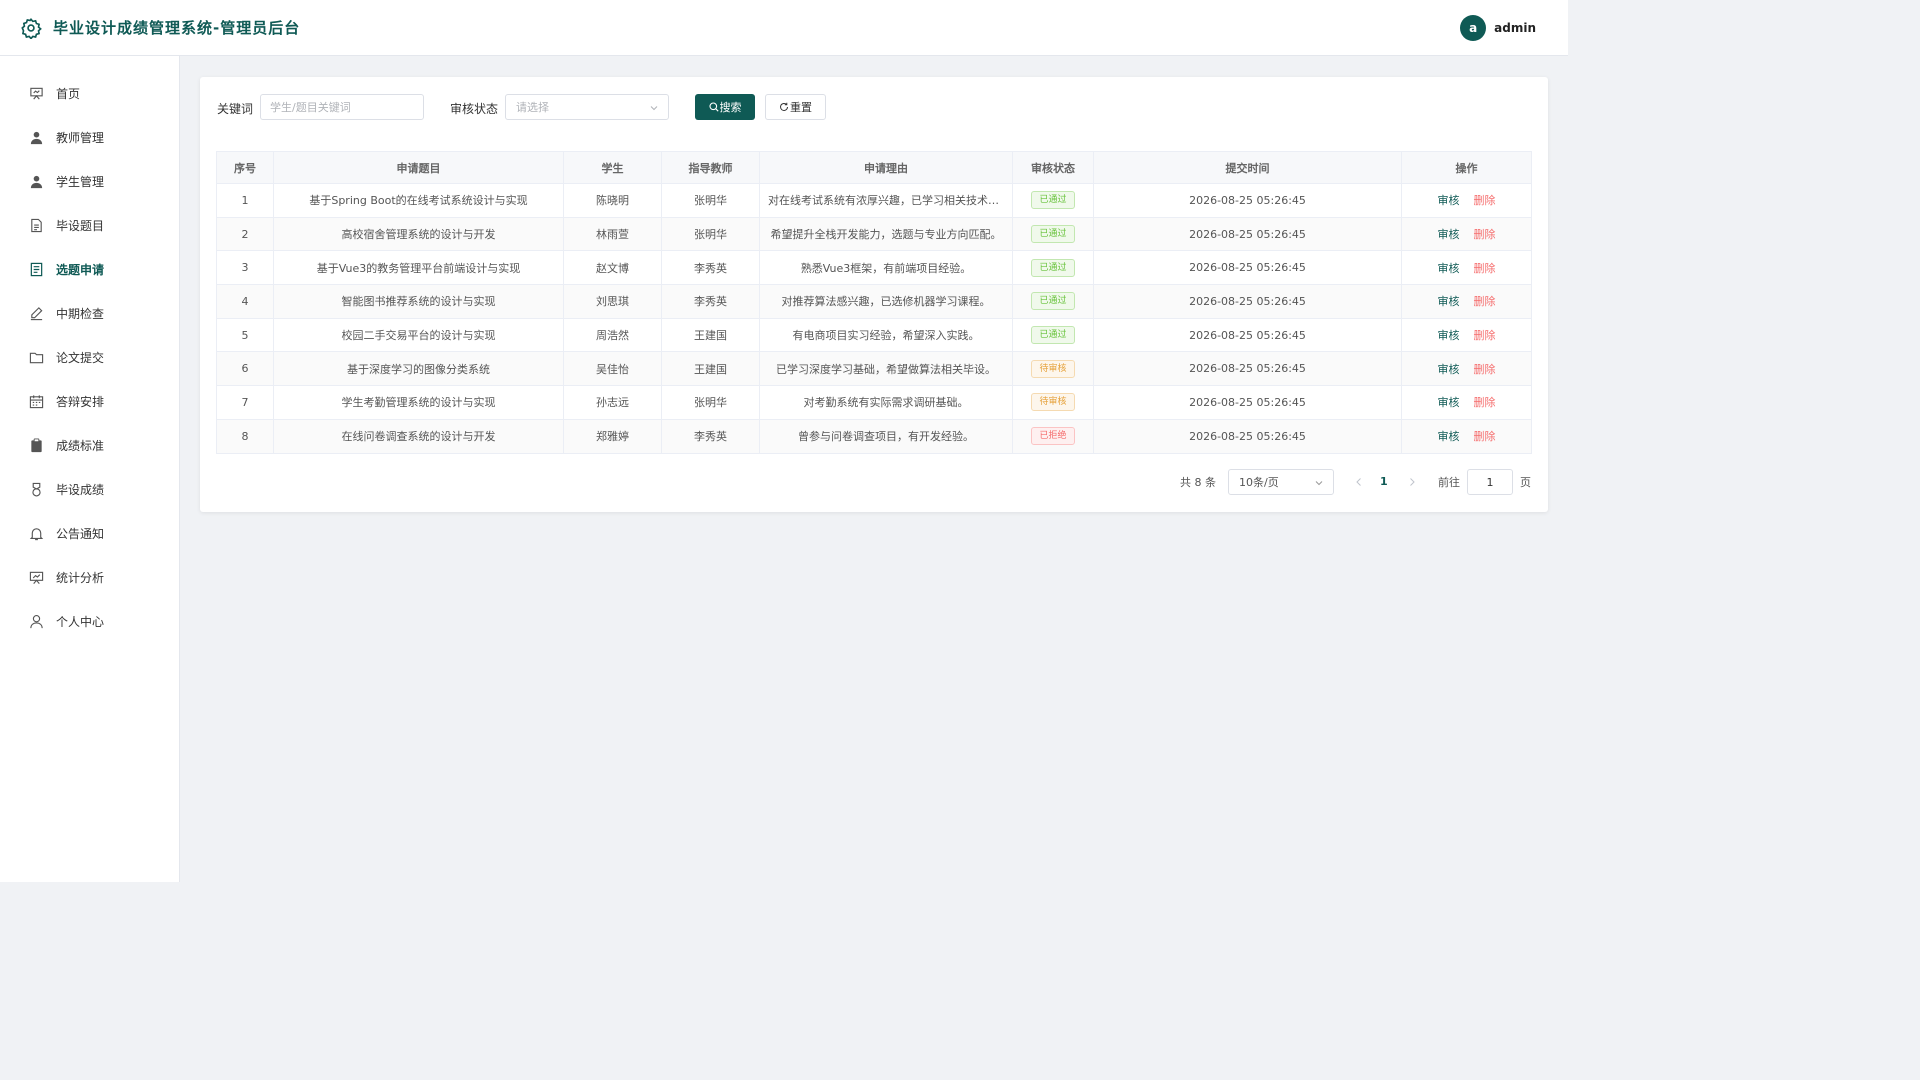 The height and width of the screenshot is (1080, 1920). Describe the element at coordinates (1412, 482) in the screenshot. I see `chevron-right-icon` at that location.